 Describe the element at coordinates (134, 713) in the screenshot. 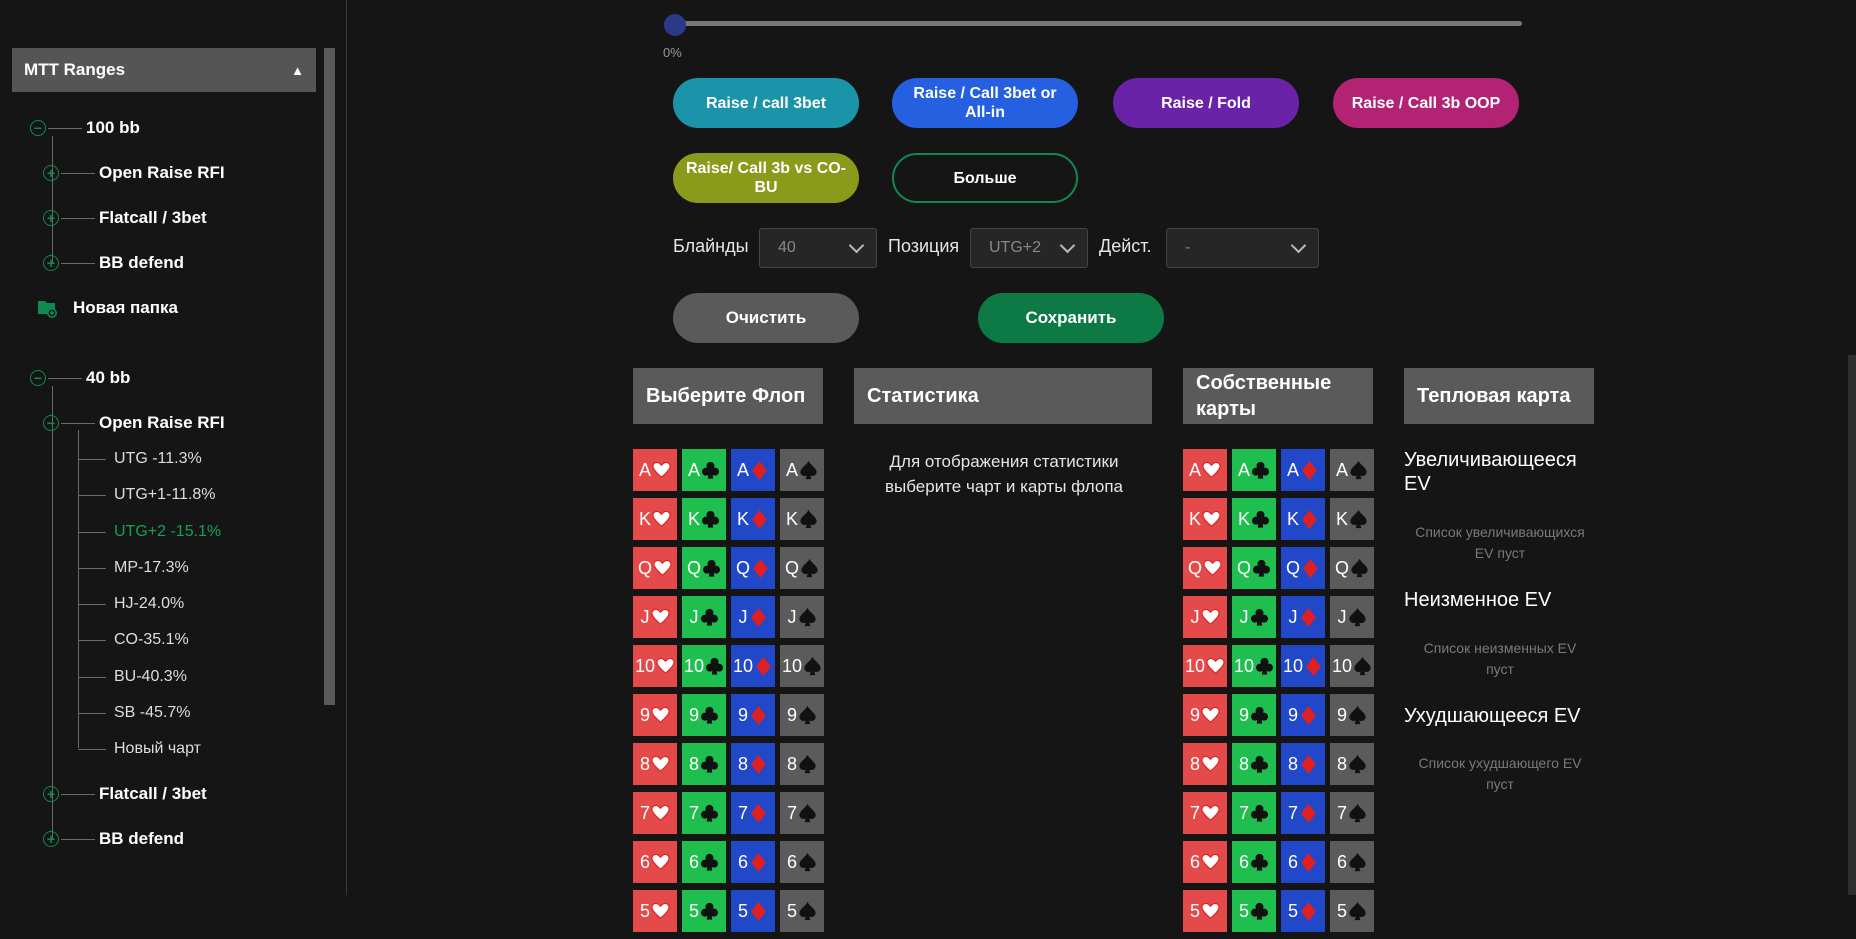

I see `chart-item-sb: SB -45.7%` at that location.